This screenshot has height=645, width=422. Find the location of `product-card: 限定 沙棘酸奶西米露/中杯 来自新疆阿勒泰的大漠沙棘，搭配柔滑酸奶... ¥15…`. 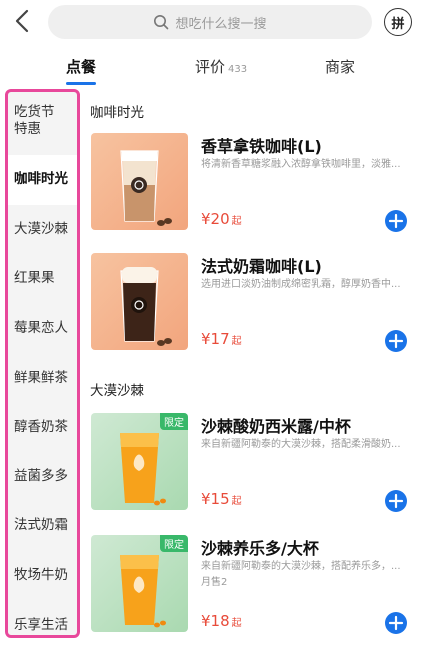

product-card: 限定 沙棘酸奶西米露/中杯 来自新疆阿勒泰的大漠沙棘，搭配柔滑酸奶... ¥15… is located at coordinates (251, 468).